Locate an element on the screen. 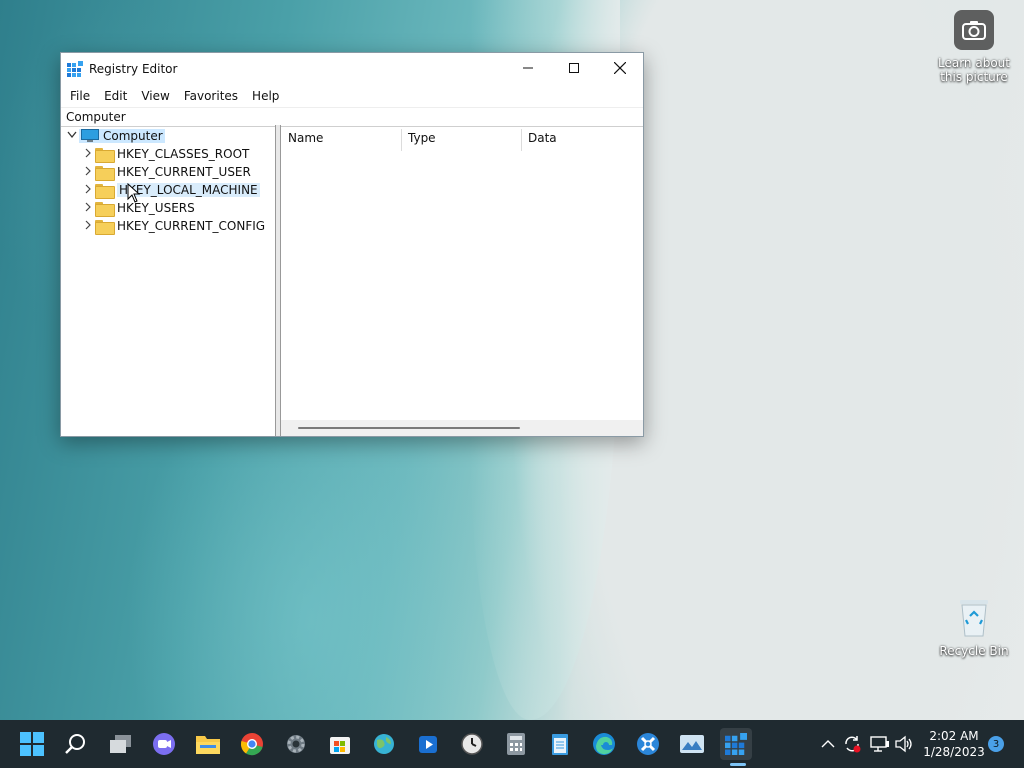 The height and width of the screenshot is (768, 1024). maximize-button is located at coordinates (574, 68).